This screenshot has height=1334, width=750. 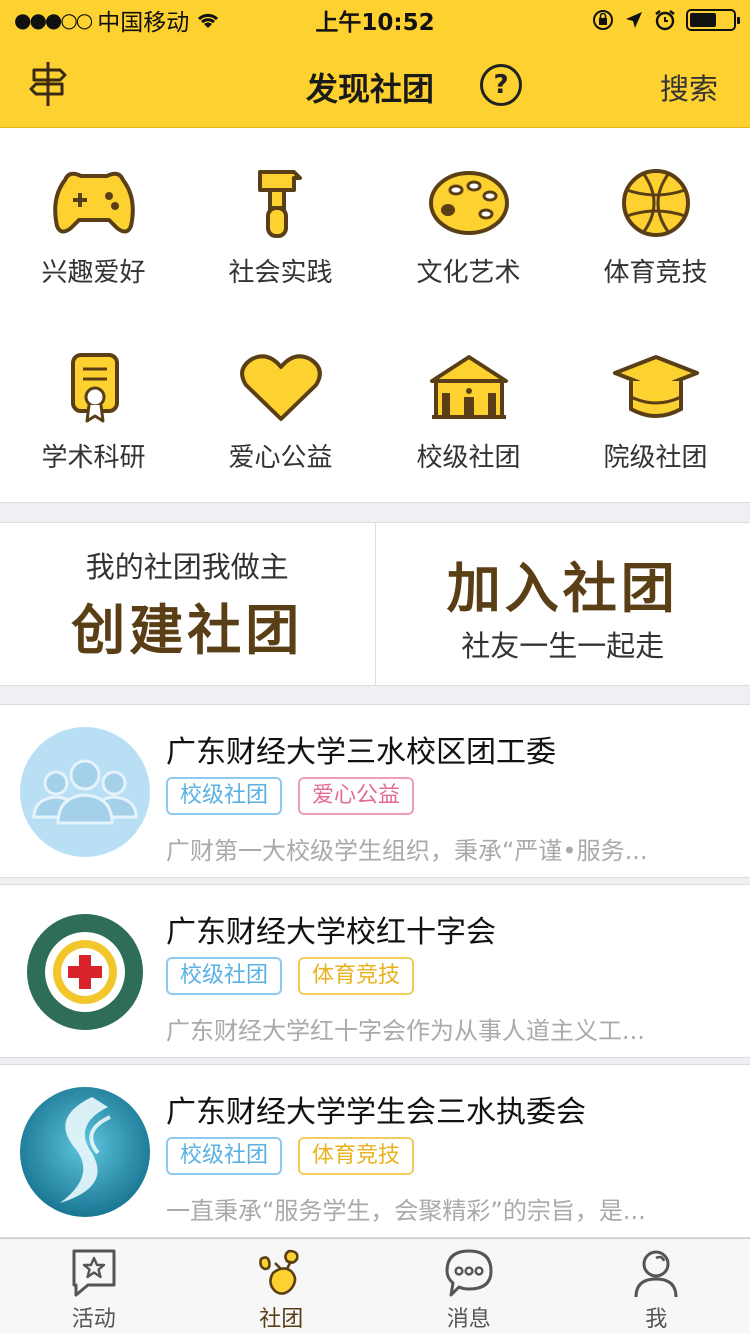 I want to click on hammer-icon, so click(x=279, y=204).